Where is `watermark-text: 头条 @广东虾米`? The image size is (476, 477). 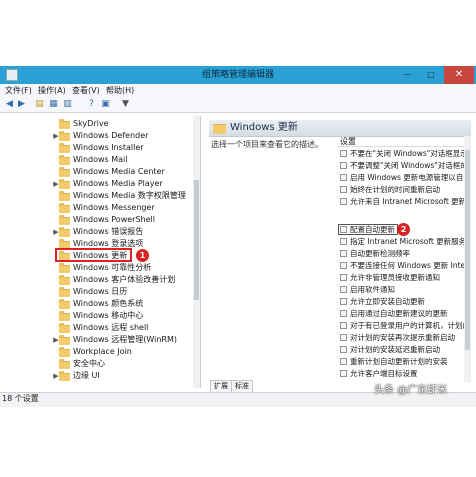
watermark-text: 头条 @广东虾米 is located at coordinates (411, 390).